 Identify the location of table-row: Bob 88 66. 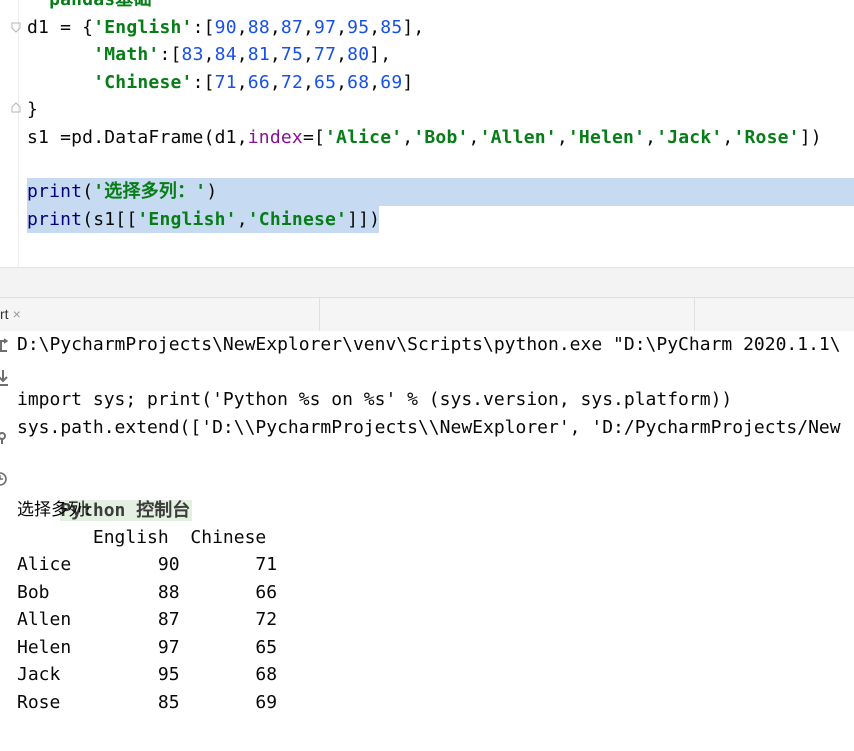
(147, 593).